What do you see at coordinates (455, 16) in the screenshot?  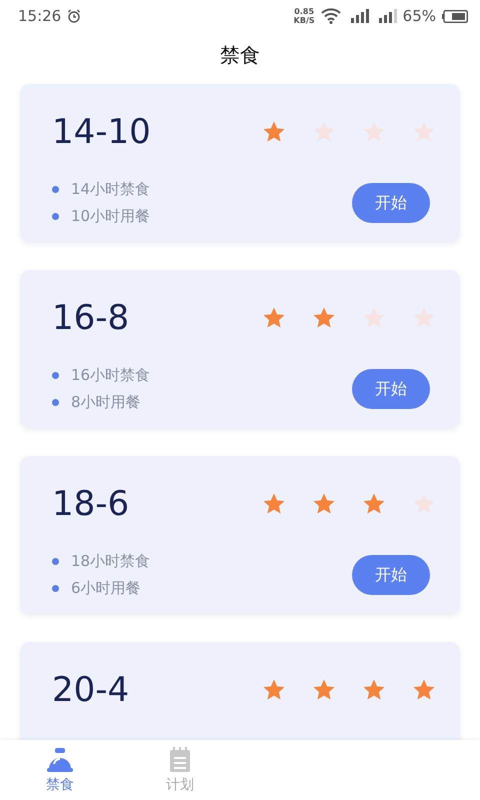 I see `battery-icon` at bounding box center [455, 16].